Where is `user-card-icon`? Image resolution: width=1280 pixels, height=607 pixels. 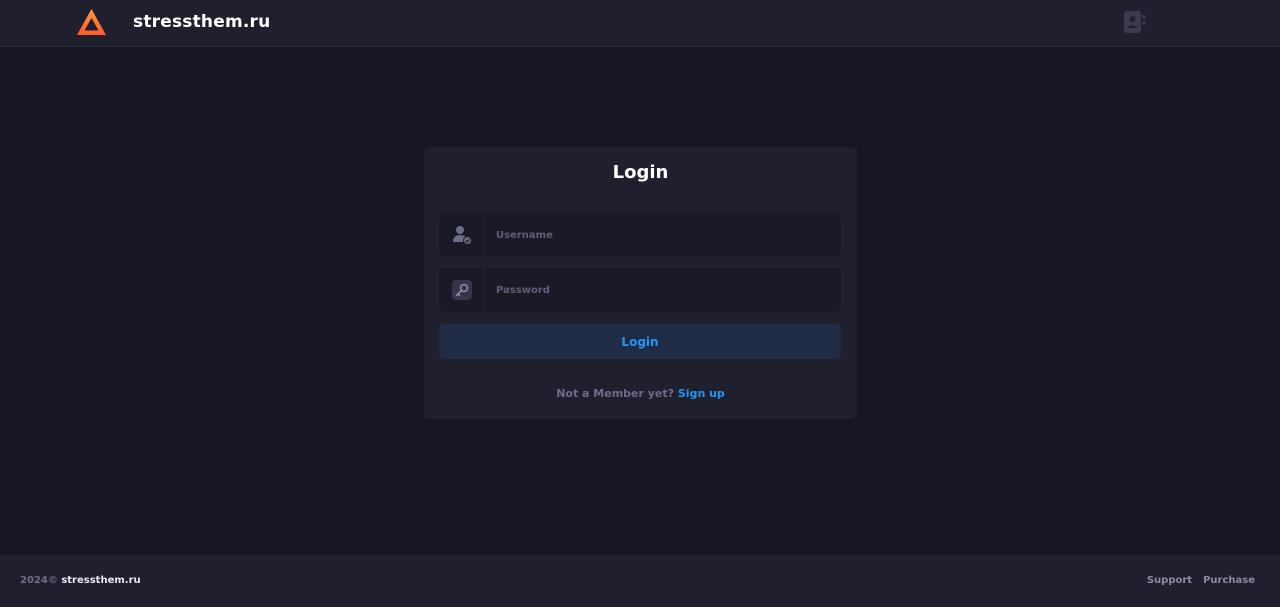
user-card-icon is located at coordinates (1135, 22).